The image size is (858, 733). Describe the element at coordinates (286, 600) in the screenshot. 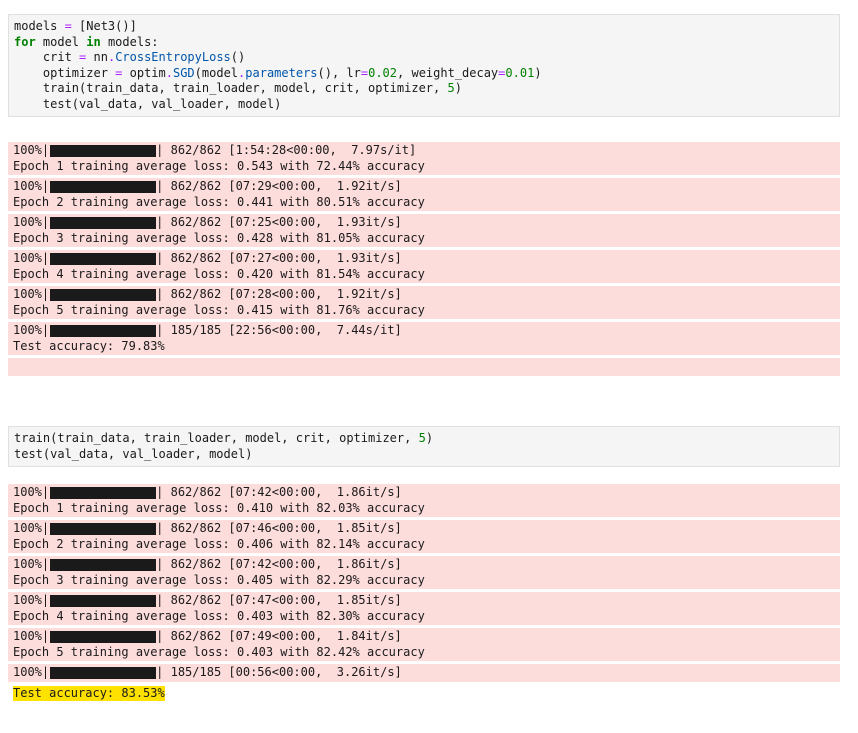

I see `progress-stats: 862/862 [07:47<00:00, 1.85it/s]` at that location.